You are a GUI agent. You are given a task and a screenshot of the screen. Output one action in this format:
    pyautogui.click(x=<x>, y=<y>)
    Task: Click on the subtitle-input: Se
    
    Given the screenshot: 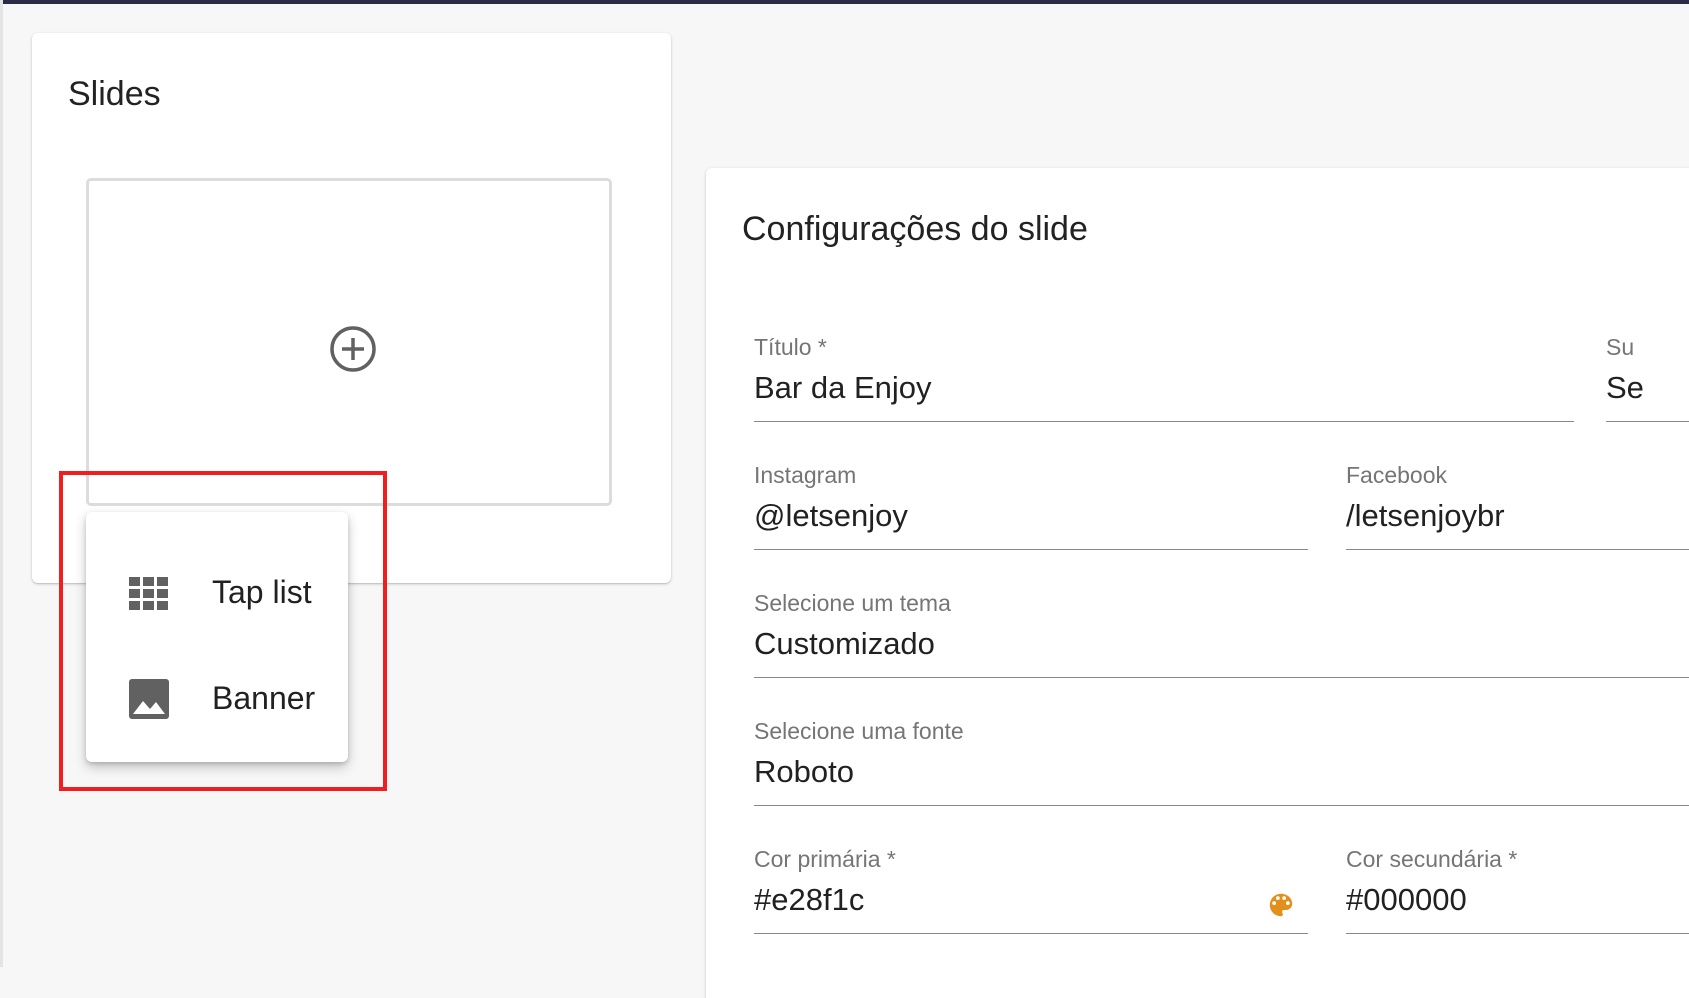 What is the action you would take?
    pyautogui.click(x=1625, y=388)
    